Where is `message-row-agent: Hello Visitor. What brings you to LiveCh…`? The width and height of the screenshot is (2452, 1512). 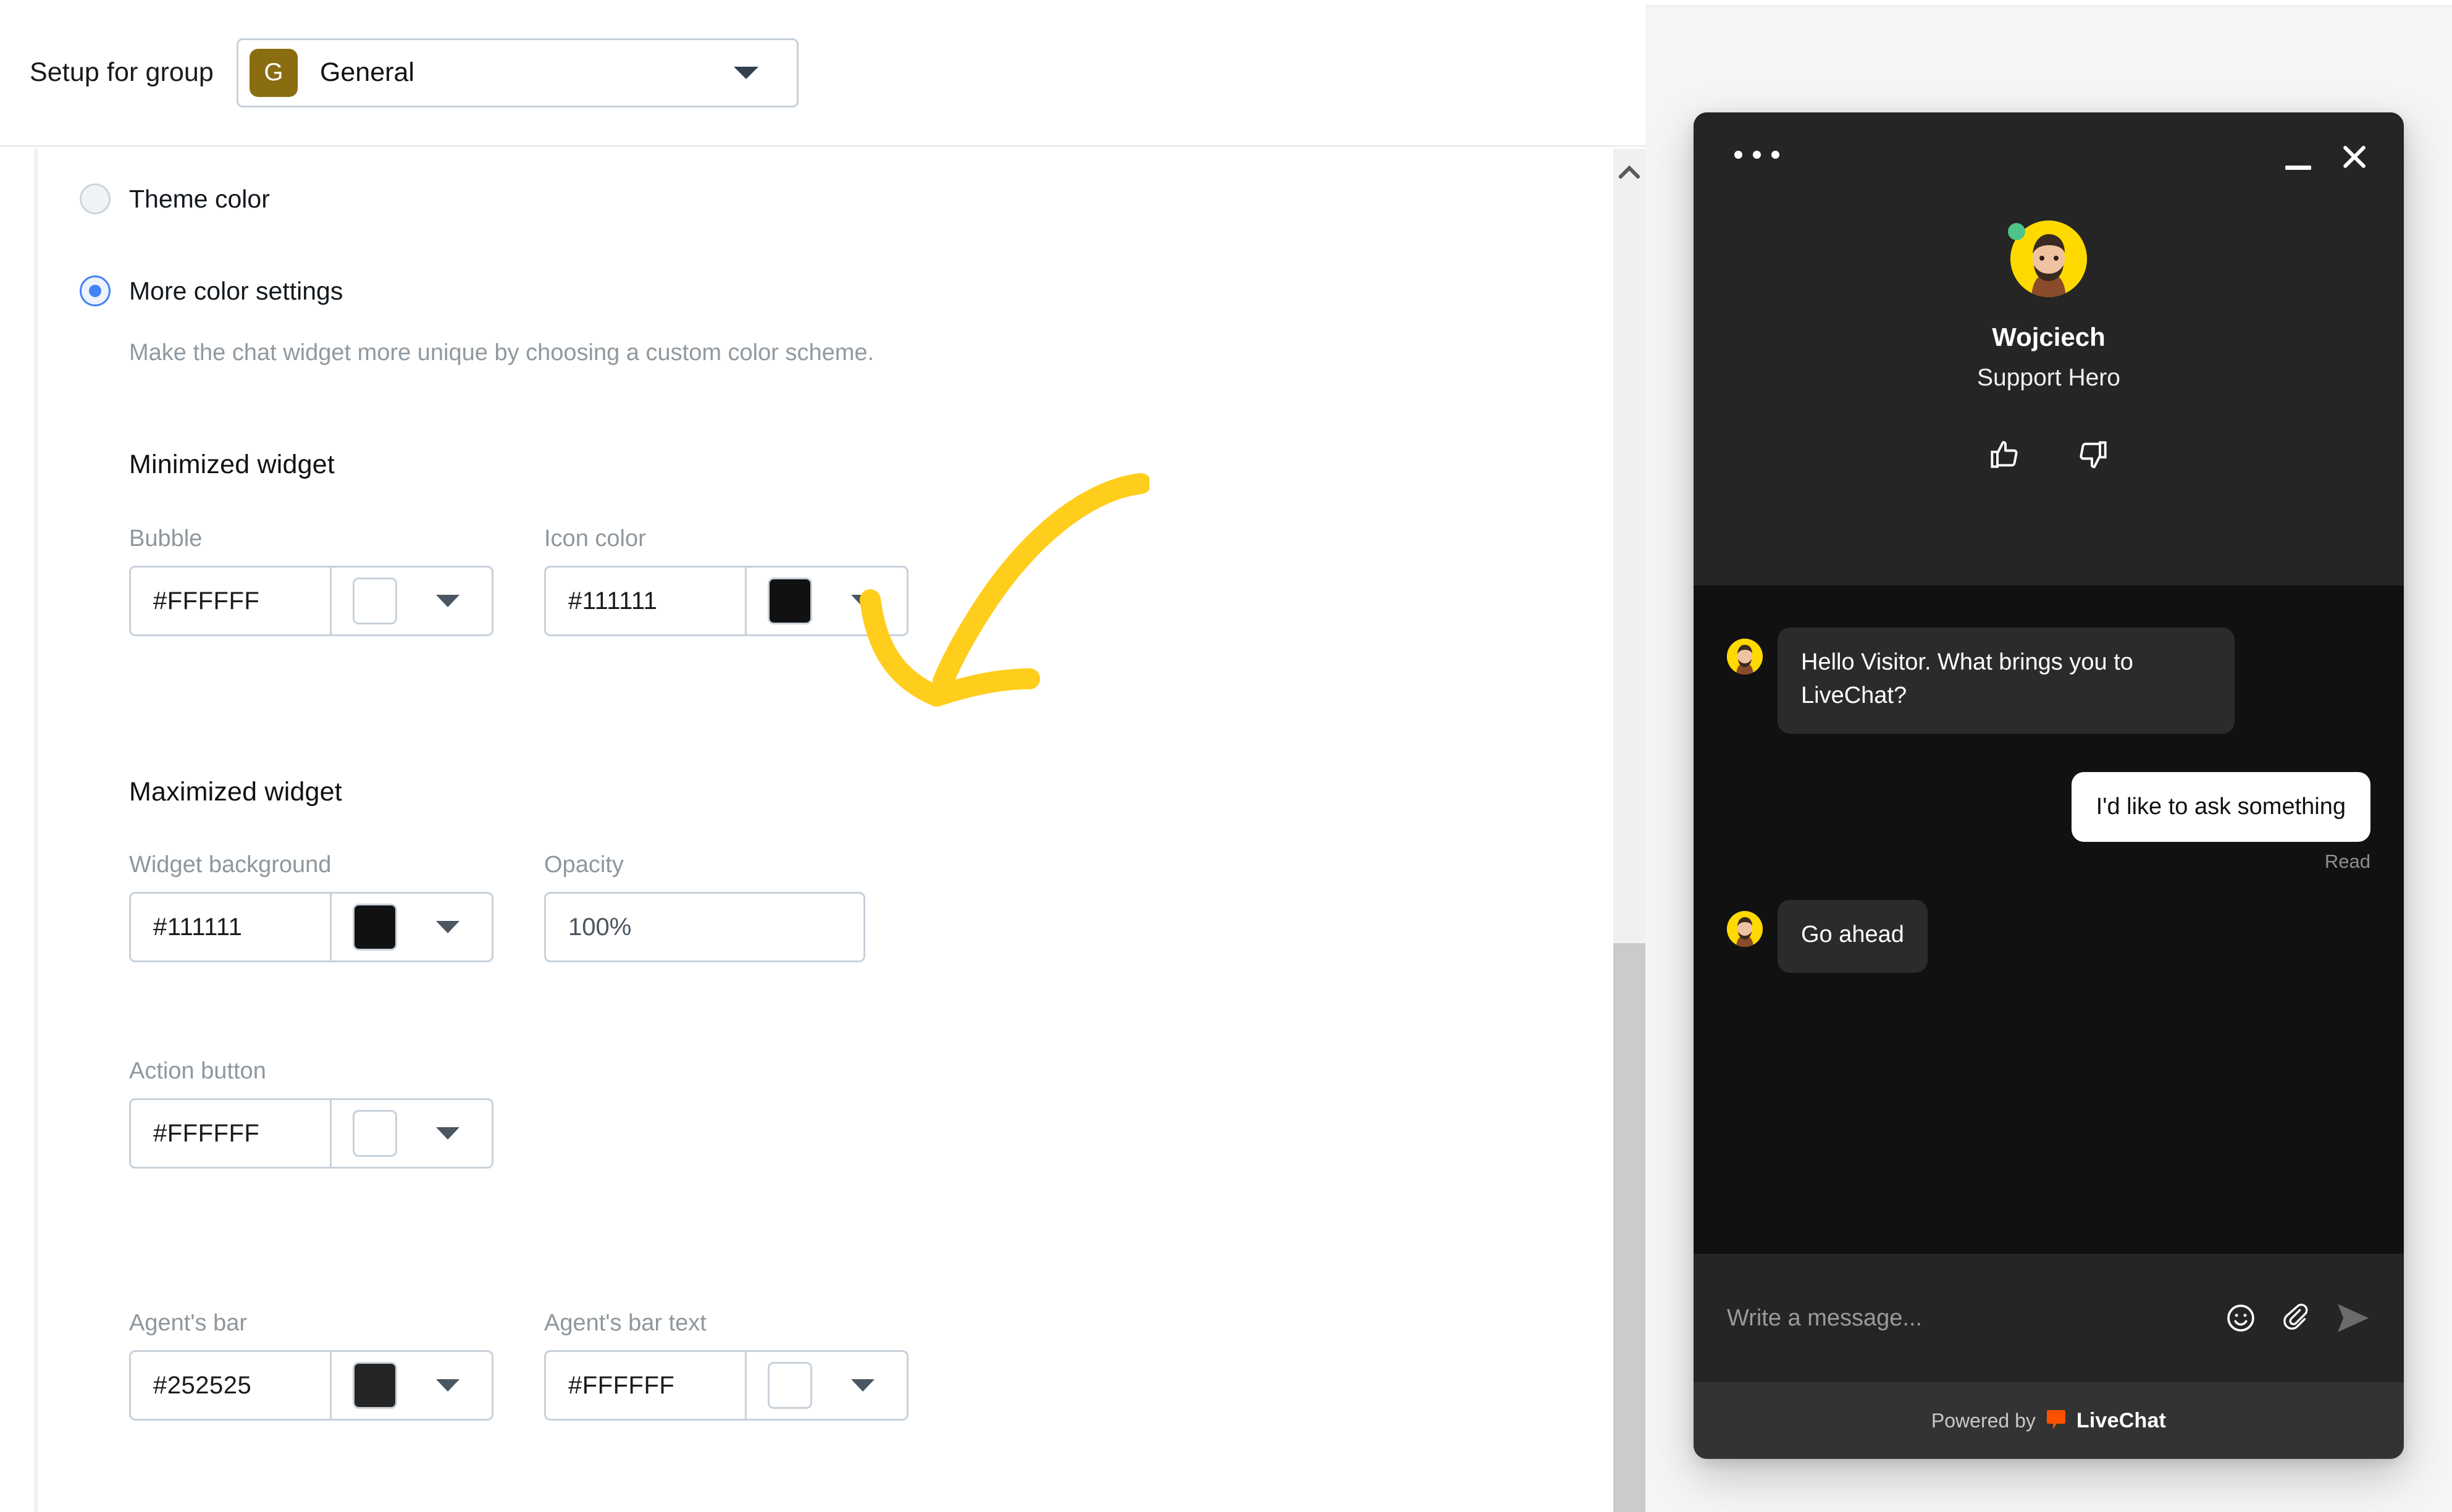
message-row-agent: Hello Visitor. What brings you to LiveCh… is located at coordinates (2048, 681).